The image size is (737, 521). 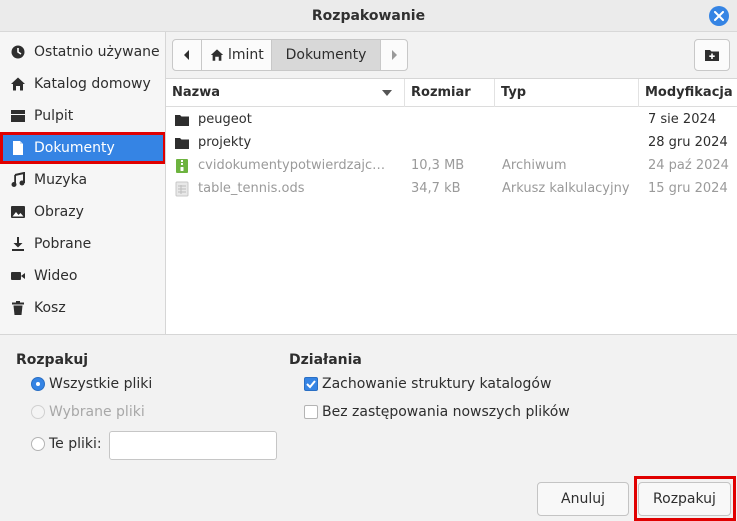 I want to click on sidebar-item-label: Ostatnio używane, so click(x=97, y=52).